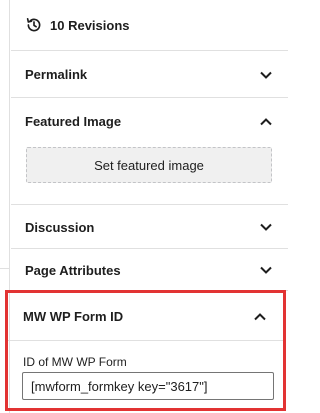  I want to click on panel-discussion-title: Discussion, so click(60, 227).